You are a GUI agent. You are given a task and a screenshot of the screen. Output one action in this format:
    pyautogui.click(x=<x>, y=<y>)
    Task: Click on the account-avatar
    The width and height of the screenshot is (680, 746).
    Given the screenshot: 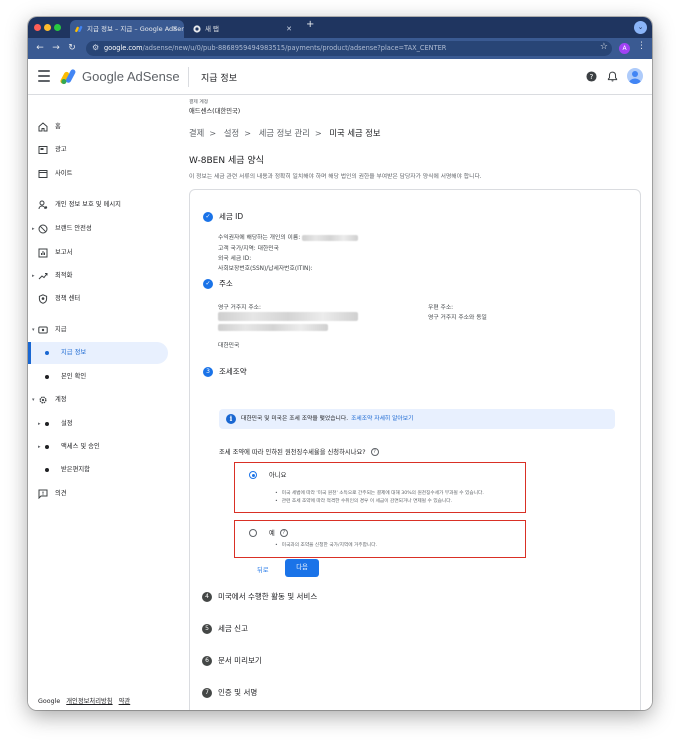 What is the action you would take?
    pyautogui.click(x=635, y=76)
    